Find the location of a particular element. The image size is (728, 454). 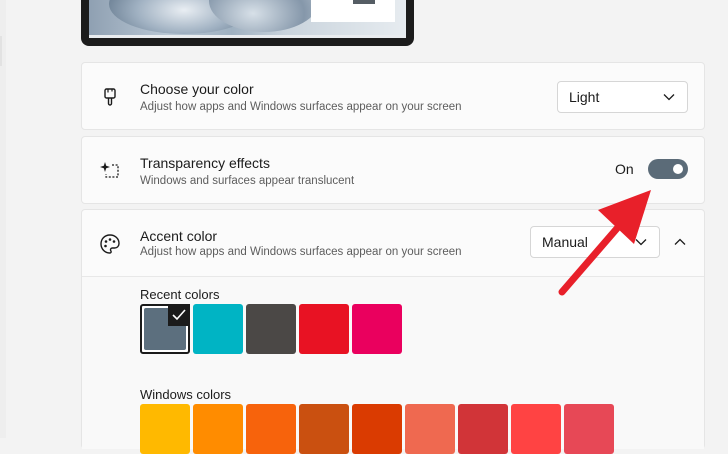

preview-window is located at coordinates (353, 11).